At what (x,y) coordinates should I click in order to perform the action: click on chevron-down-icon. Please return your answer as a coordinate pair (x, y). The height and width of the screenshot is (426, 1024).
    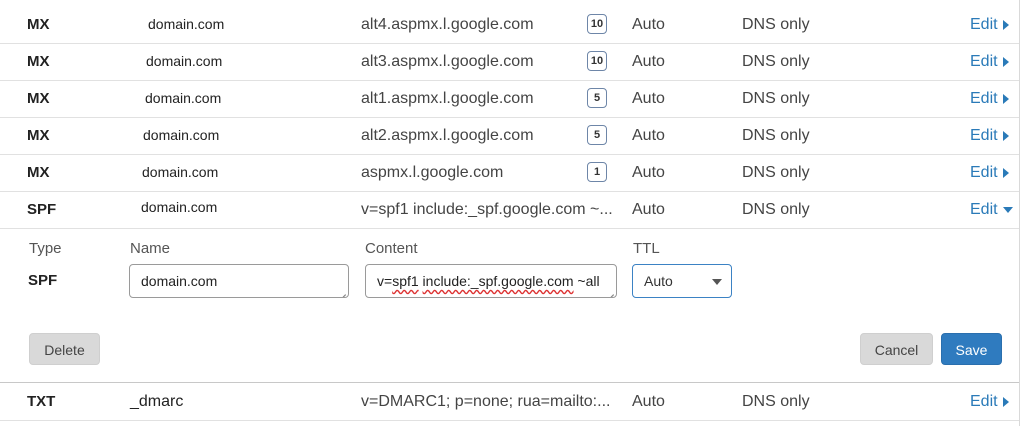
    Looking at the image, I should click on (717, 282).